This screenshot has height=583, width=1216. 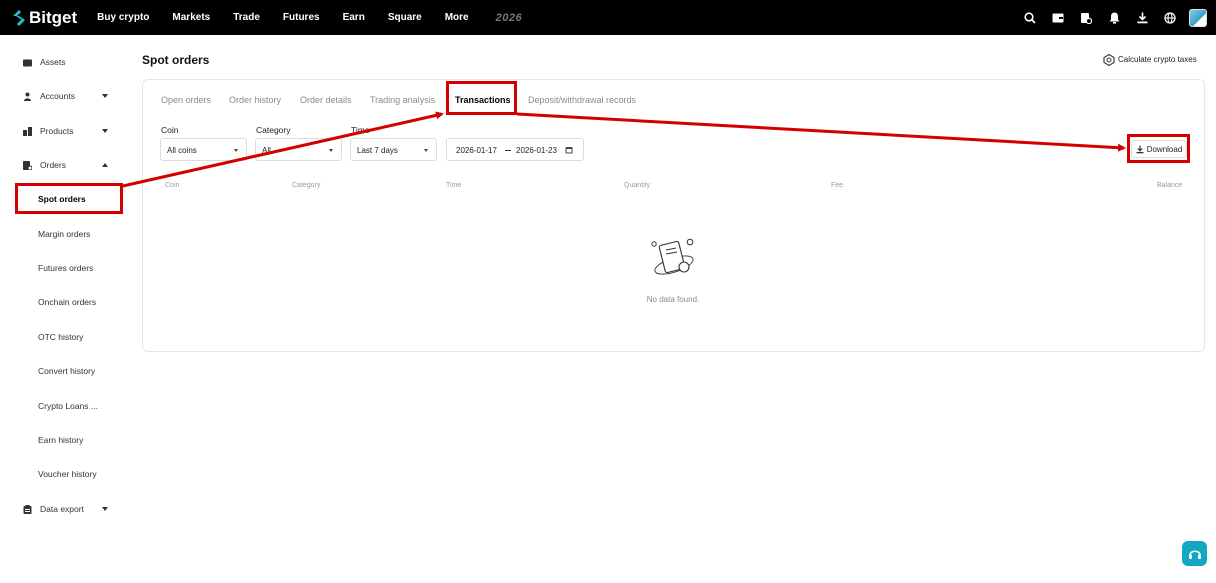 I want to click on headset-icon, so click(x=1194, y=554).